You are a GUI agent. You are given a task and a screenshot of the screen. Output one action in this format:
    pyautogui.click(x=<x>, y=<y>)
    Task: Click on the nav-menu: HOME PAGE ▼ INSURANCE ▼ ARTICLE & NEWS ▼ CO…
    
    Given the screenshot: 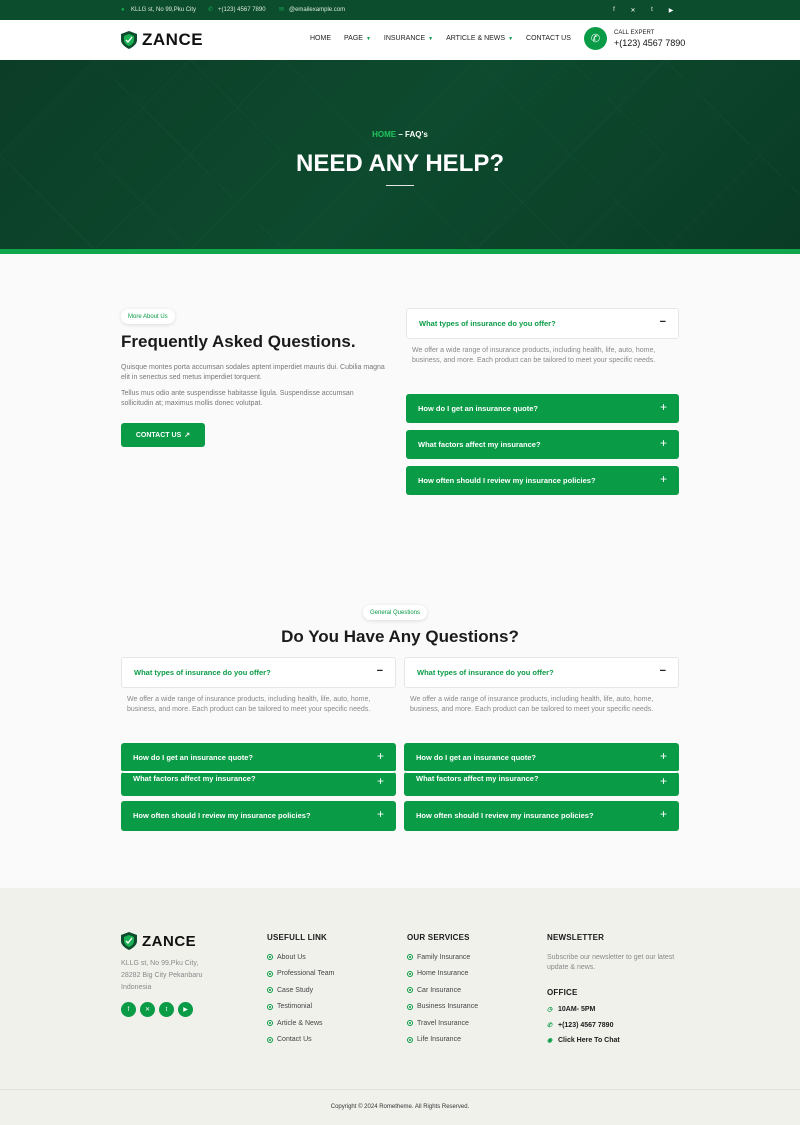 What is the action you would take?
    pyautogui.click(x=440, y=38)
    